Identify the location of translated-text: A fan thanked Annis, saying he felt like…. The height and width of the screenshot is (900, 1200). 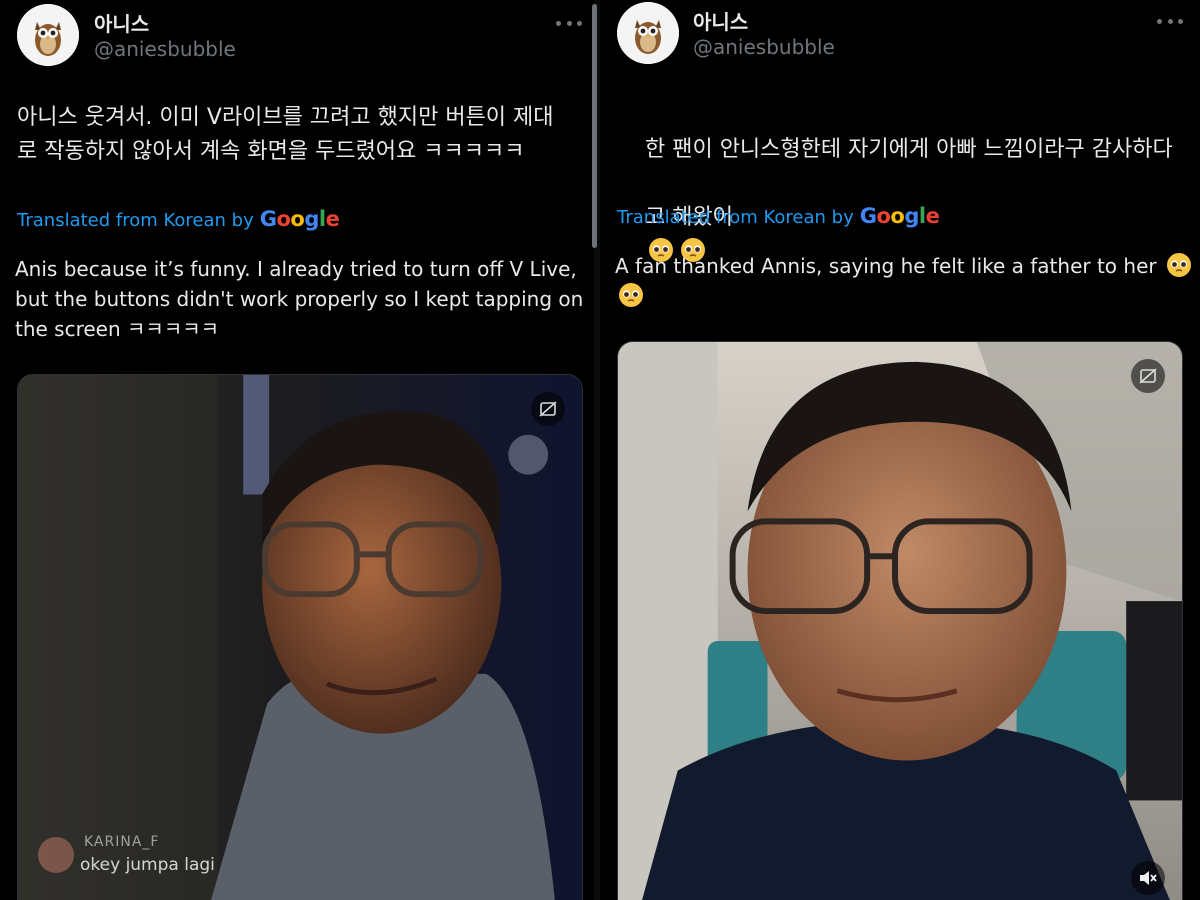
(886, 266).